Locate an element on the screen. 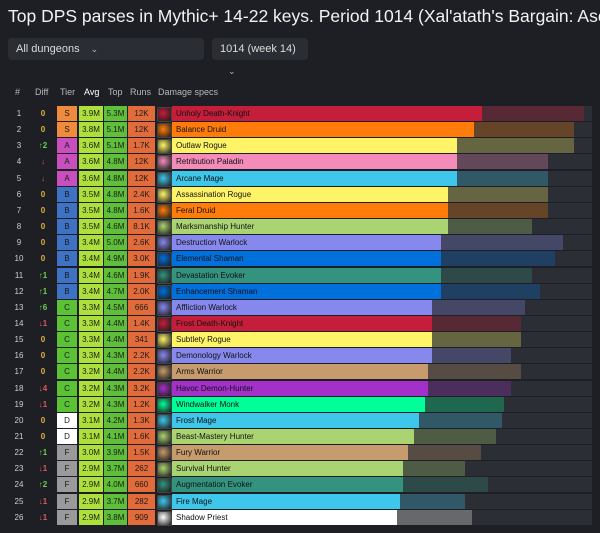  table-row: 12 ↑1 B 3.4M 4.7M 2.0K Enhancement Shaman is located at coordinates (300, 291).